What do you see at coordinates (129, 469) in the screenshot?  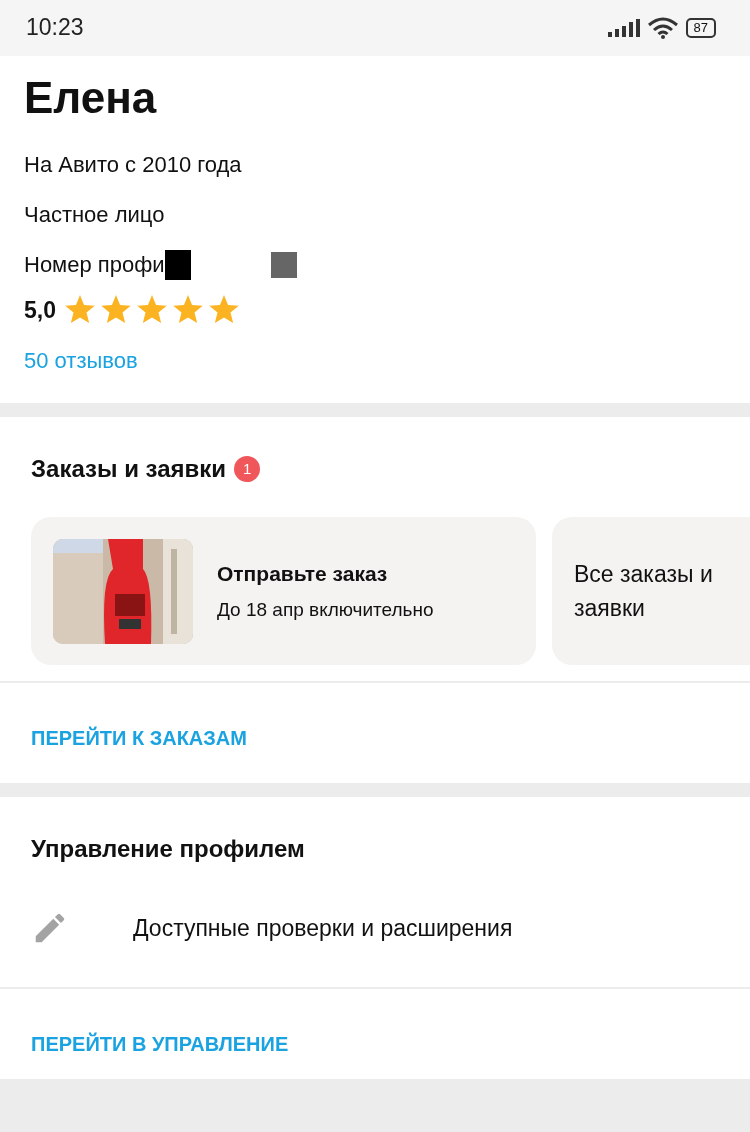 I see `section-title: Заказы и заявки` at bounding box center [129, 469].